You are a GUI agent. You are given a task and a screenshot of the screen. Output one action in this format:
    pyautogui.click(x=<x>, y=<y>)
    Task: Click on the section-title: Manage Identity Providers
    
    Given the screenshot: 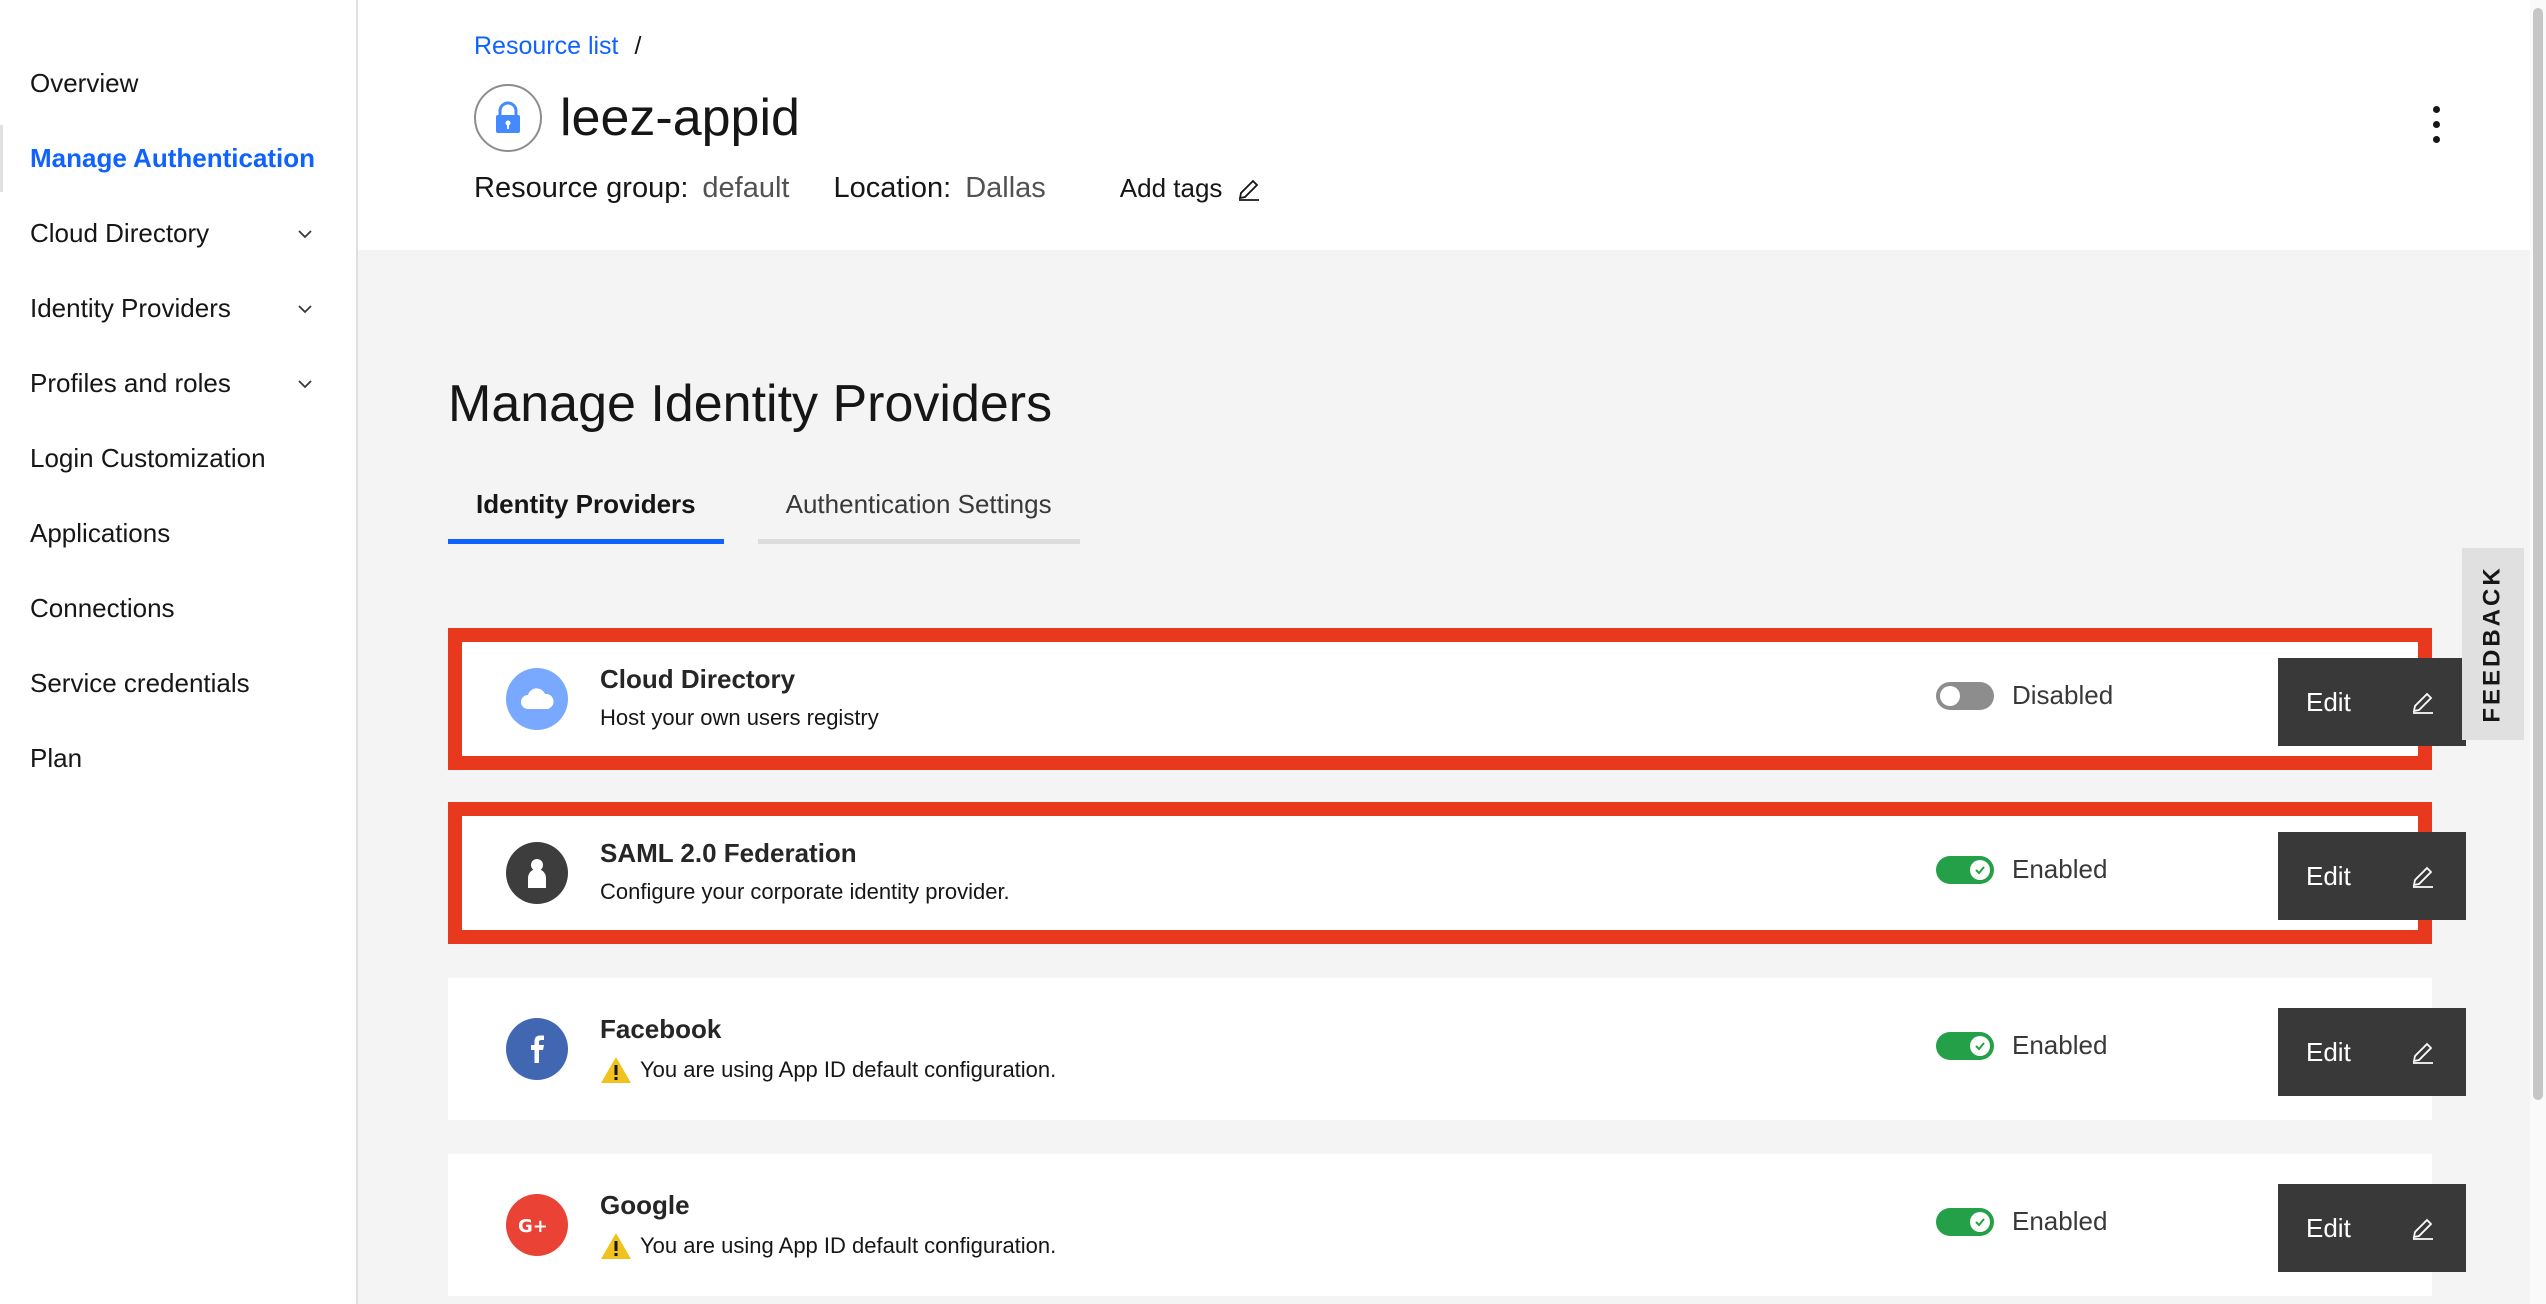 What is the action you would take?
    pyautogui.click(x=750, y=404)
    